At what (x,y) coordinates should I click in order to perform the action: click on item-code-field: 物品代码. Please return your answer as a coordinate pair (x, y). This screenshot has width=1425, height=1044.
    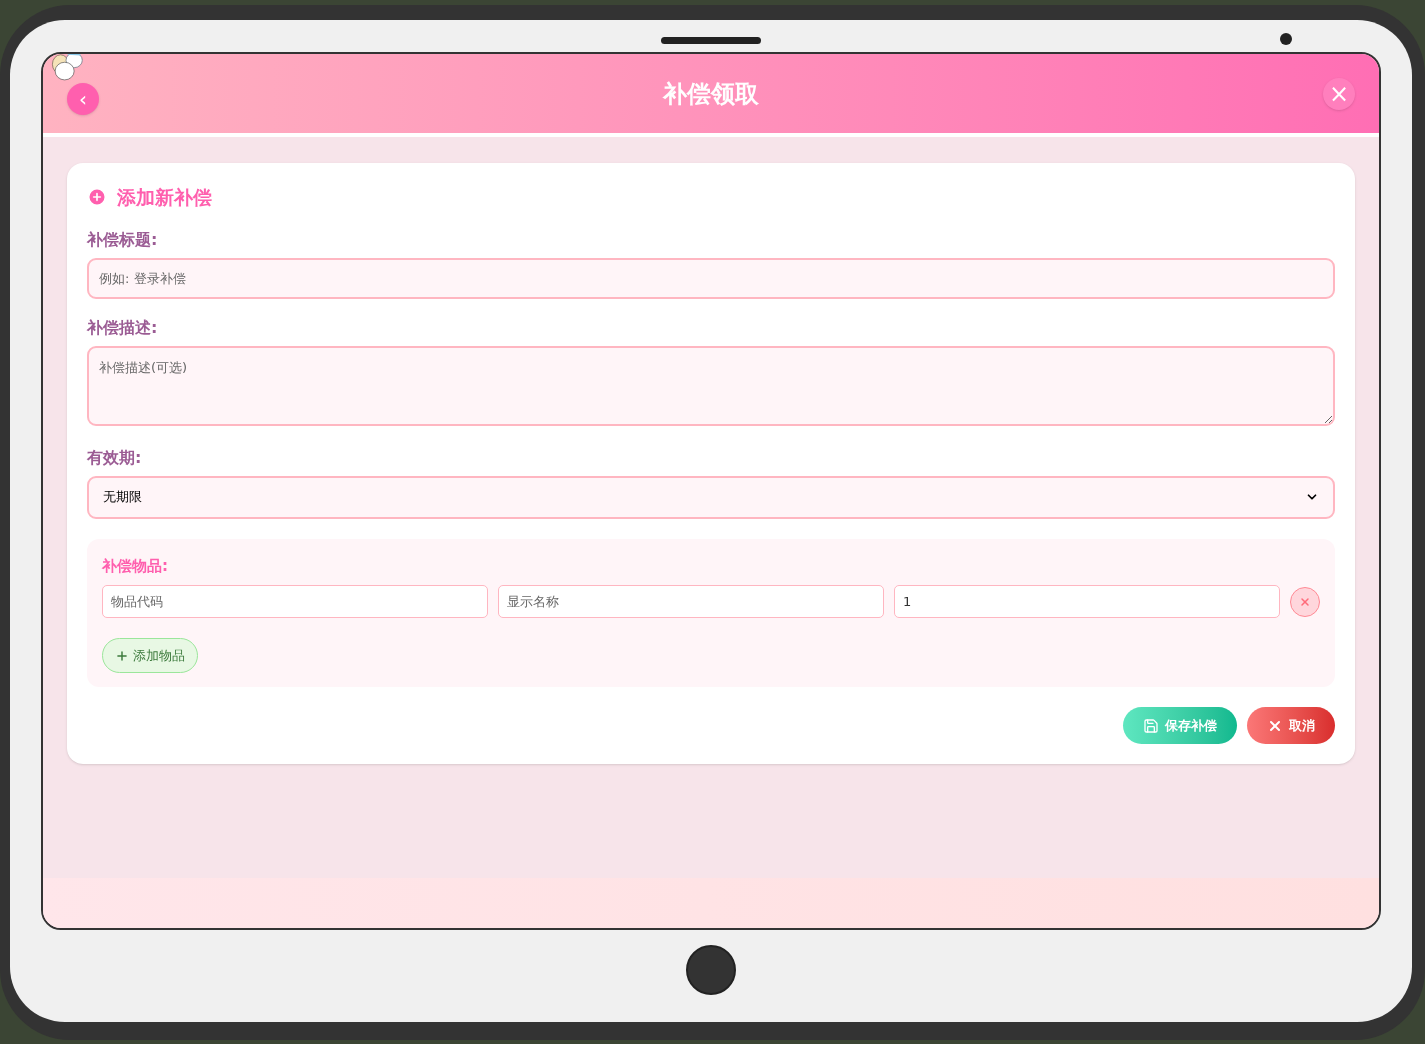
    Looking at the image, I should click on (295, 601).